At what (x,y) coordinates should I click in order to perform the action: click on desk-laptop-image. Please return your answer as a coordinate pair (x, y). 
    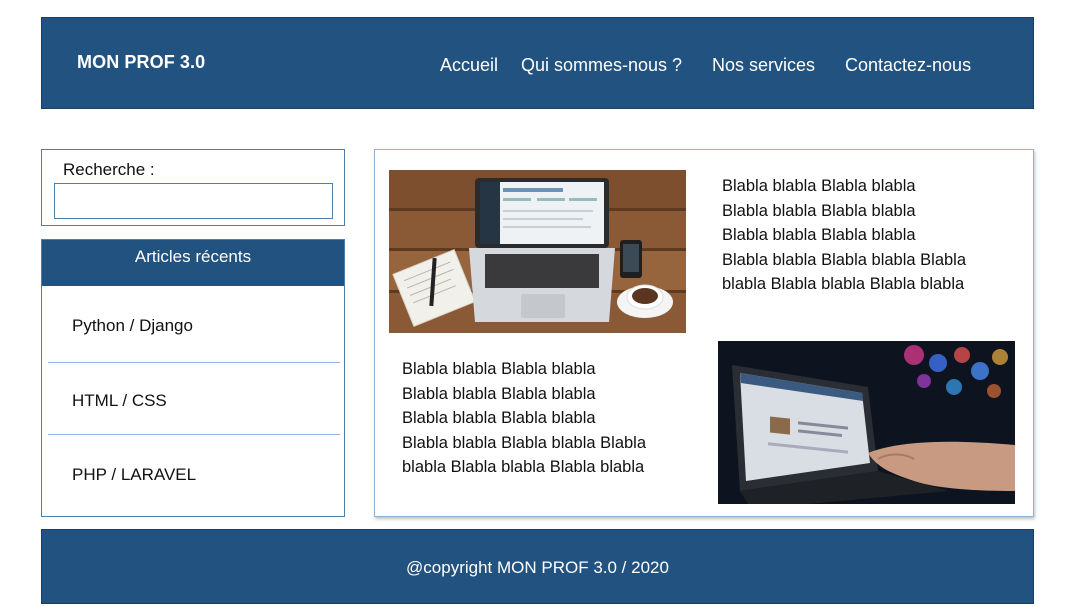
    Looking at the image, I should click on (537, 251).